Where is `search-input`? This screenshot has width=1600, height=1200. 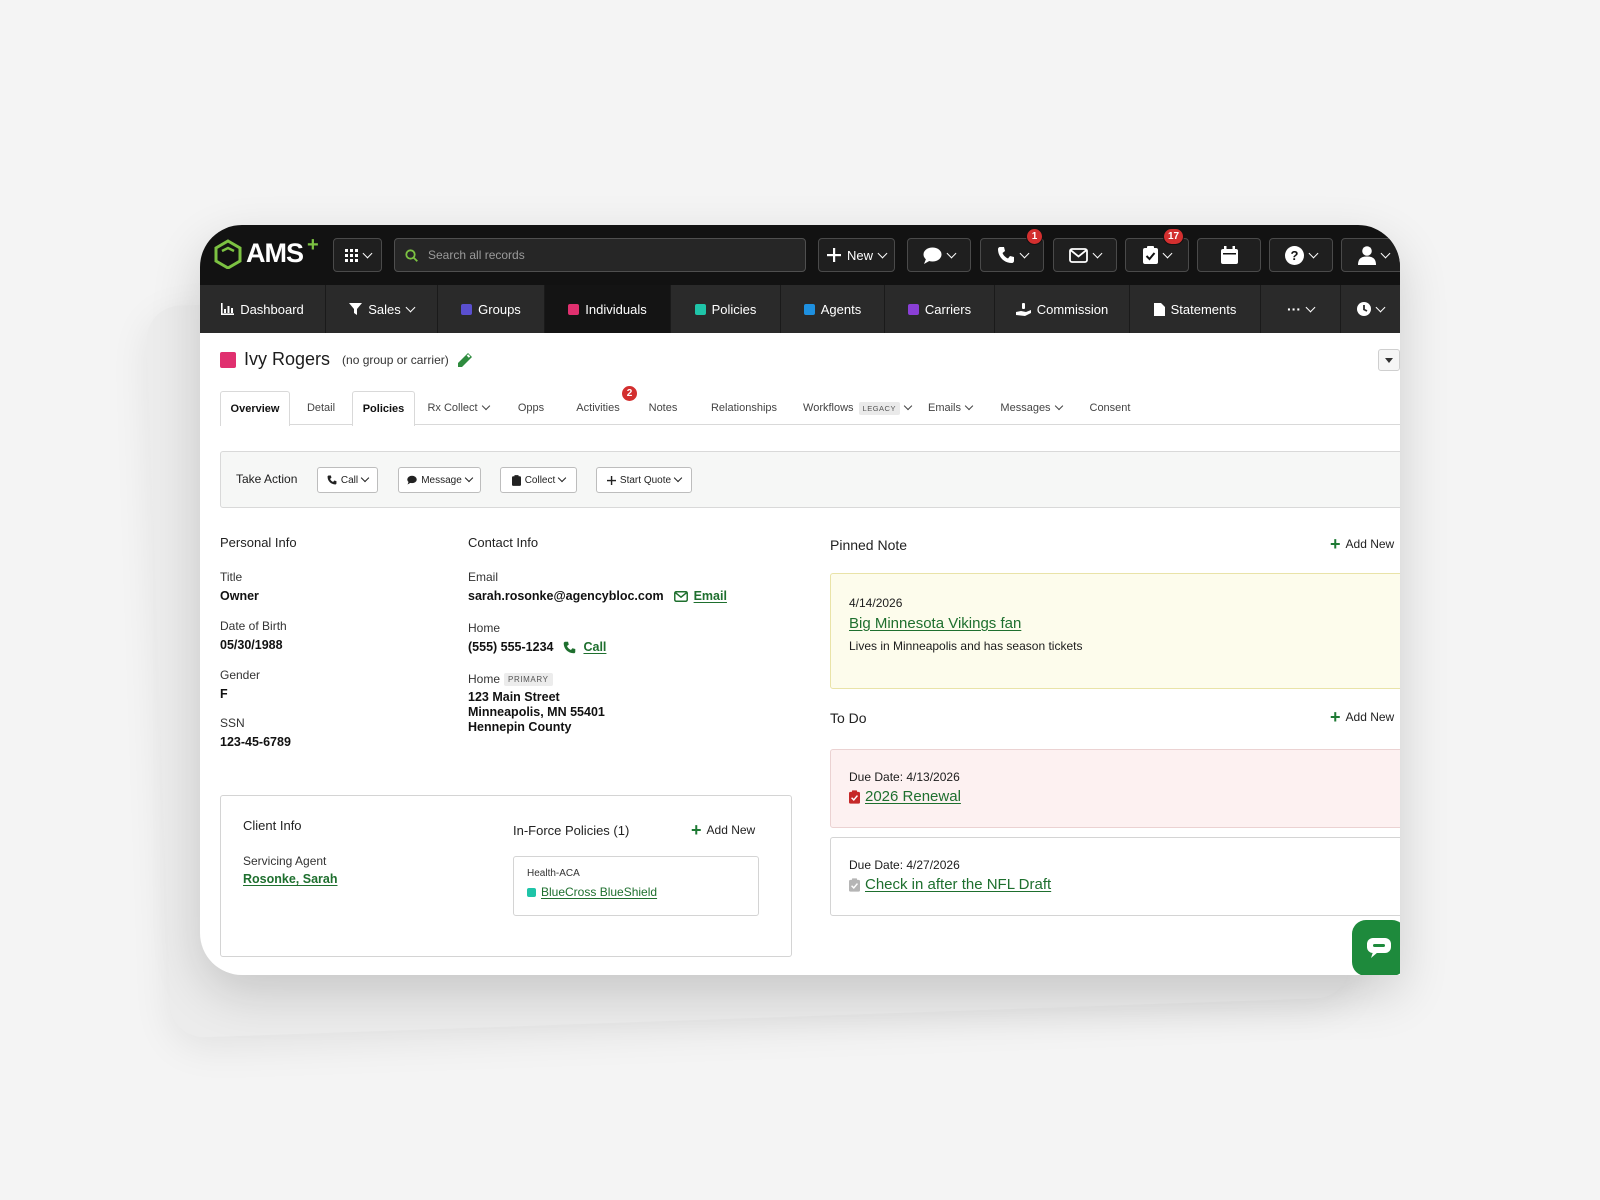 search-input is located at coordinates (608, 255).